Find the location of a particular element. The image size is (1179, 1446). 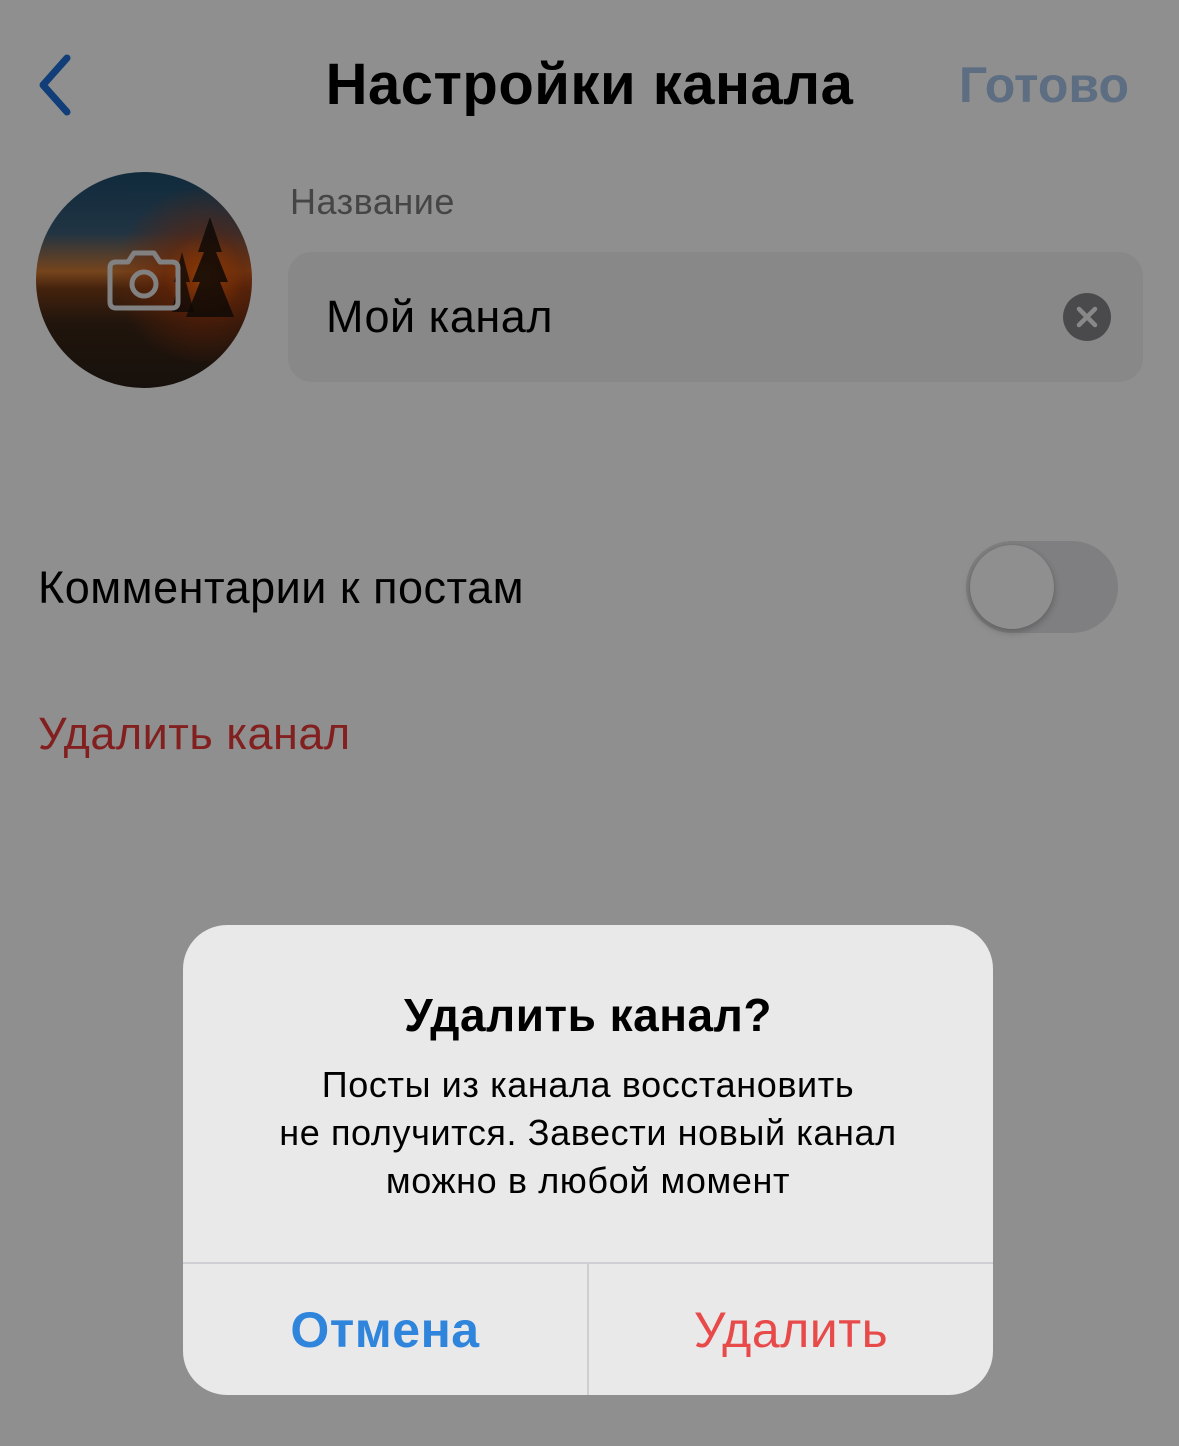

cancel-button: Отмена is located at coordinates (385, 1329).